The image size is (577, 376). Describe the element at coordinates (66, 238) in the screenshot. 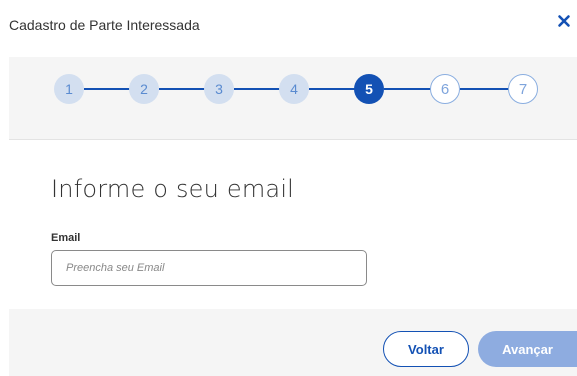

I see `email-label: Email` at that location.